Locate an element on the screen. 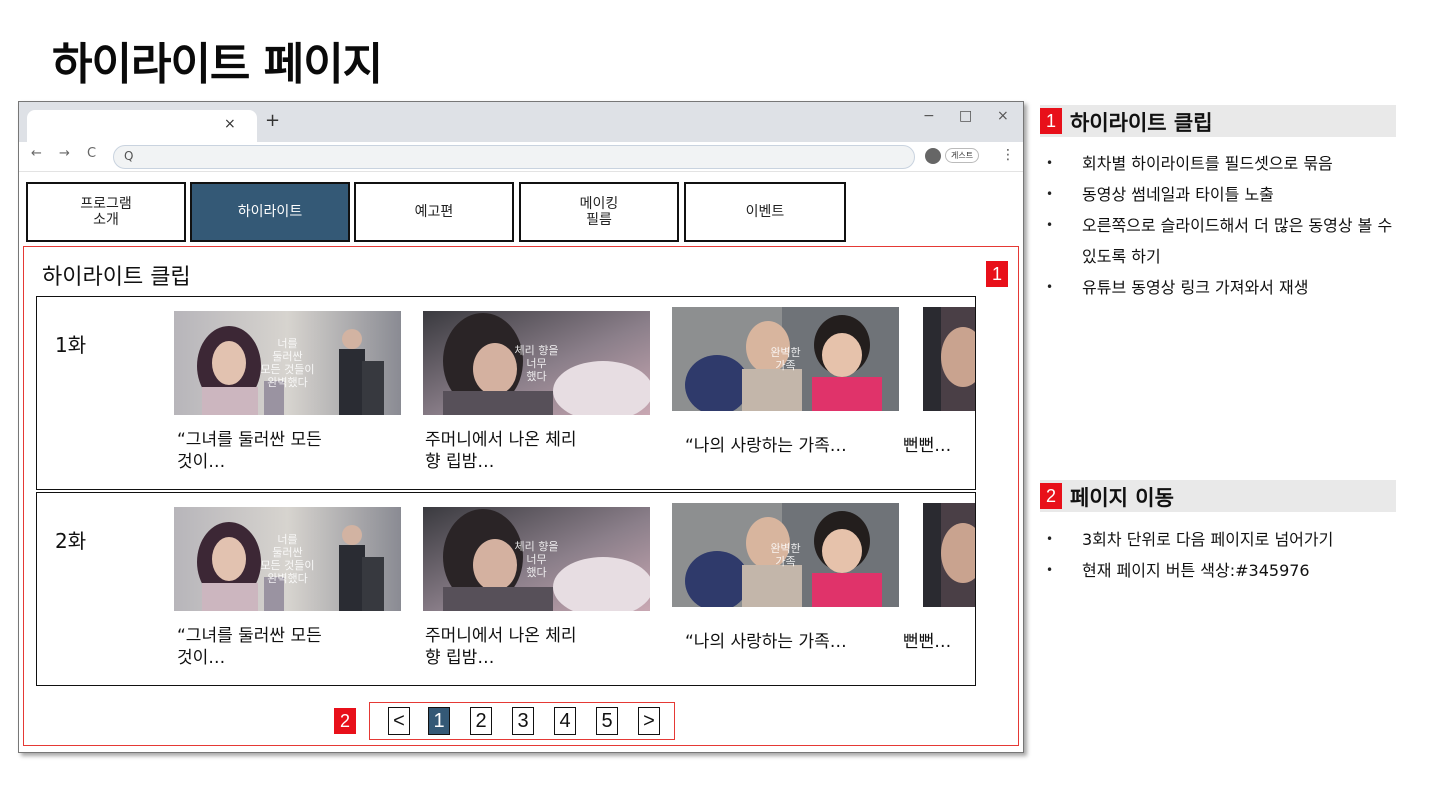  avatar-icon is located at coordinates (933, 156).